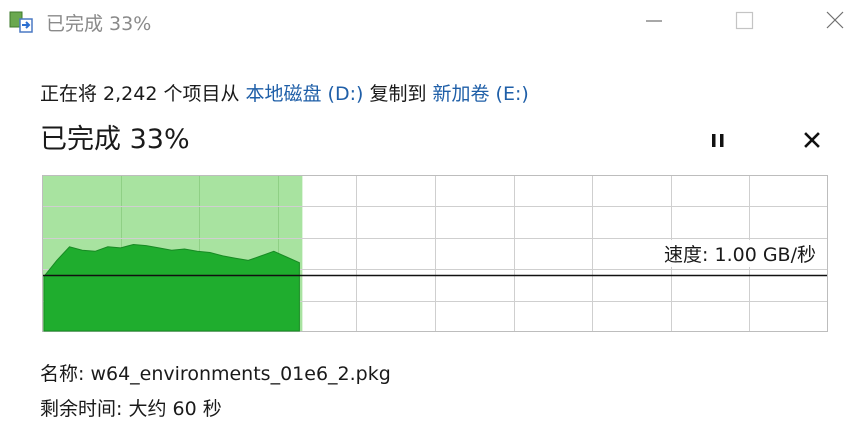 This screenshot has height=425, width=860. I want to click on cancel-icon, so click(812, 140).